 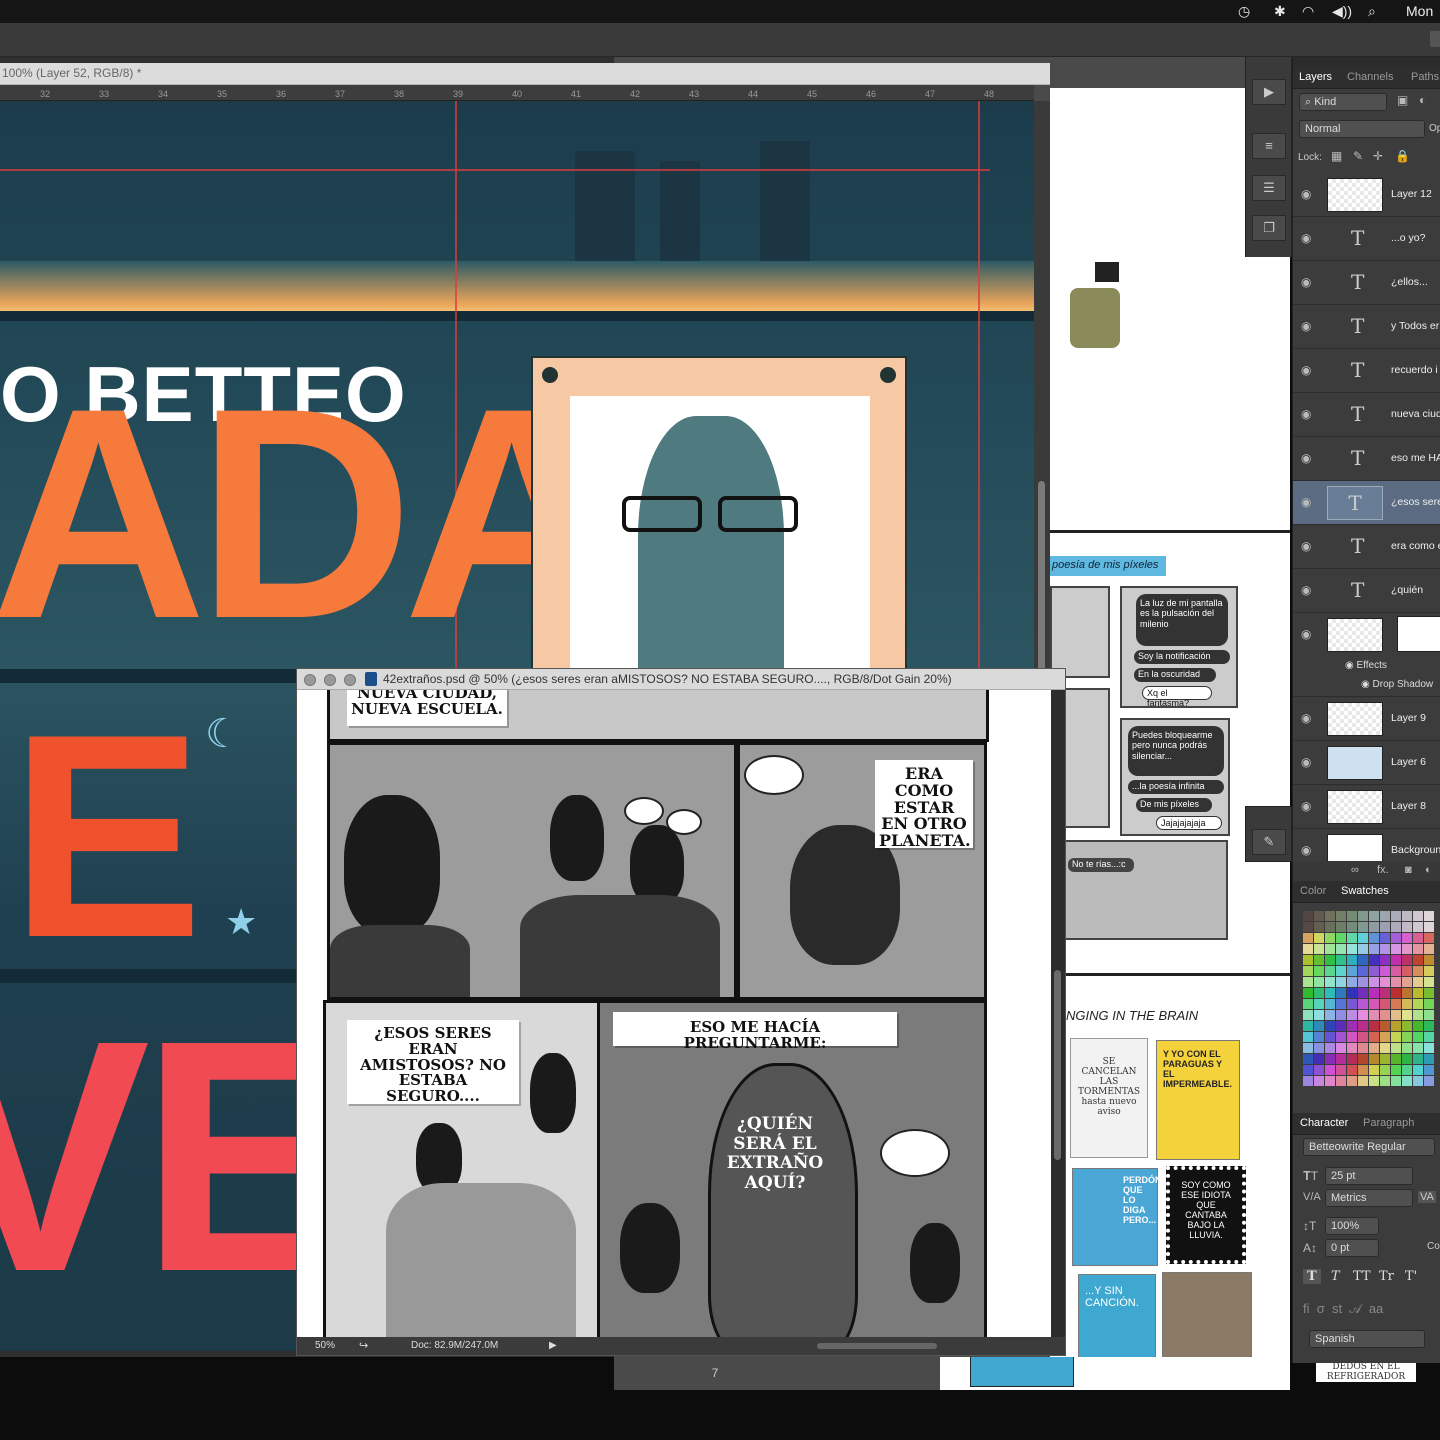 I want to click on tab-paragraph: Paragraph, so click(x=1388, y=1123).